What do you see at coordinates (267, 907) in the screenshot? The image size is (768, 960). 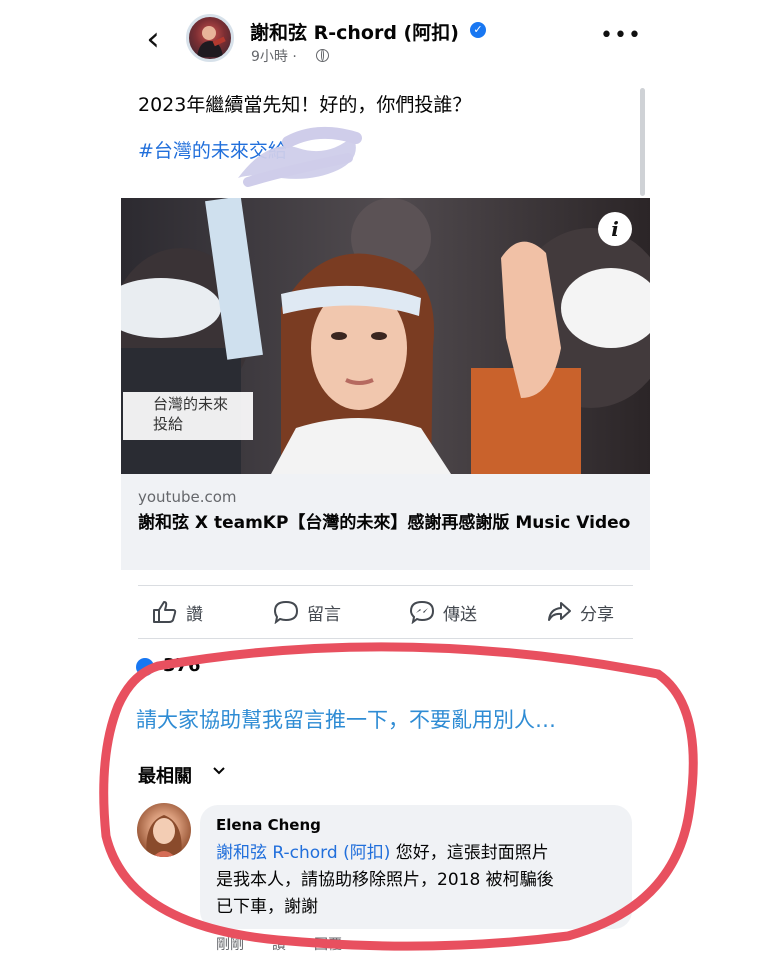 I see `comment-line: 已下車，謝謝` at bounding box center [267, 907].